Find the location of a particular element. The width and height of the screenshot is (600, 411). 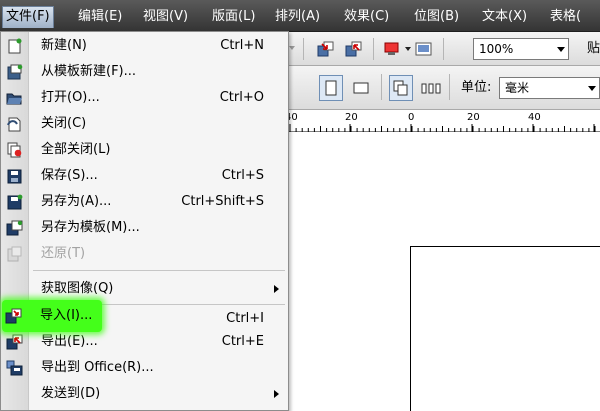

units-combo: 毫米 is located at coordinates (549, 88).